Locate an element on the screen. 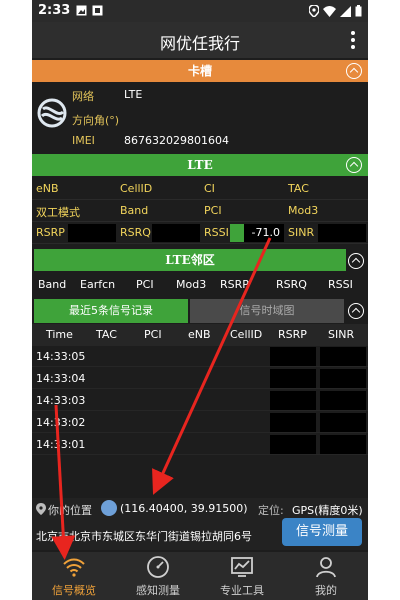  neighbor-header-row: Band Earfcn PCI Mod3 RSRP RSRQ RSSI is located at coordinates (200, 285).